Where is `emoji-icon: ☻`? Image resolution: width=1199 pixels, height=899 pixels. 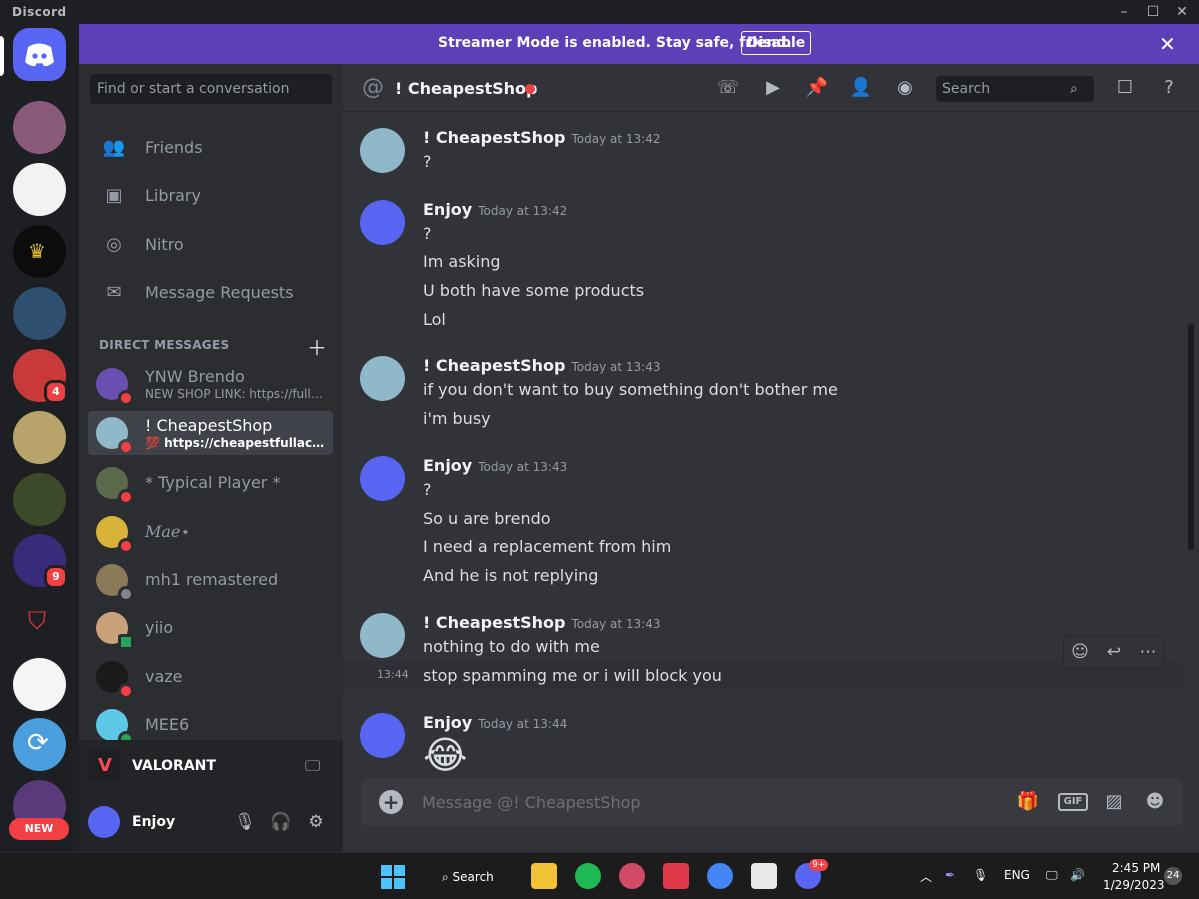 emoji-icon: ☻ is located at coordinates (1155, 802).